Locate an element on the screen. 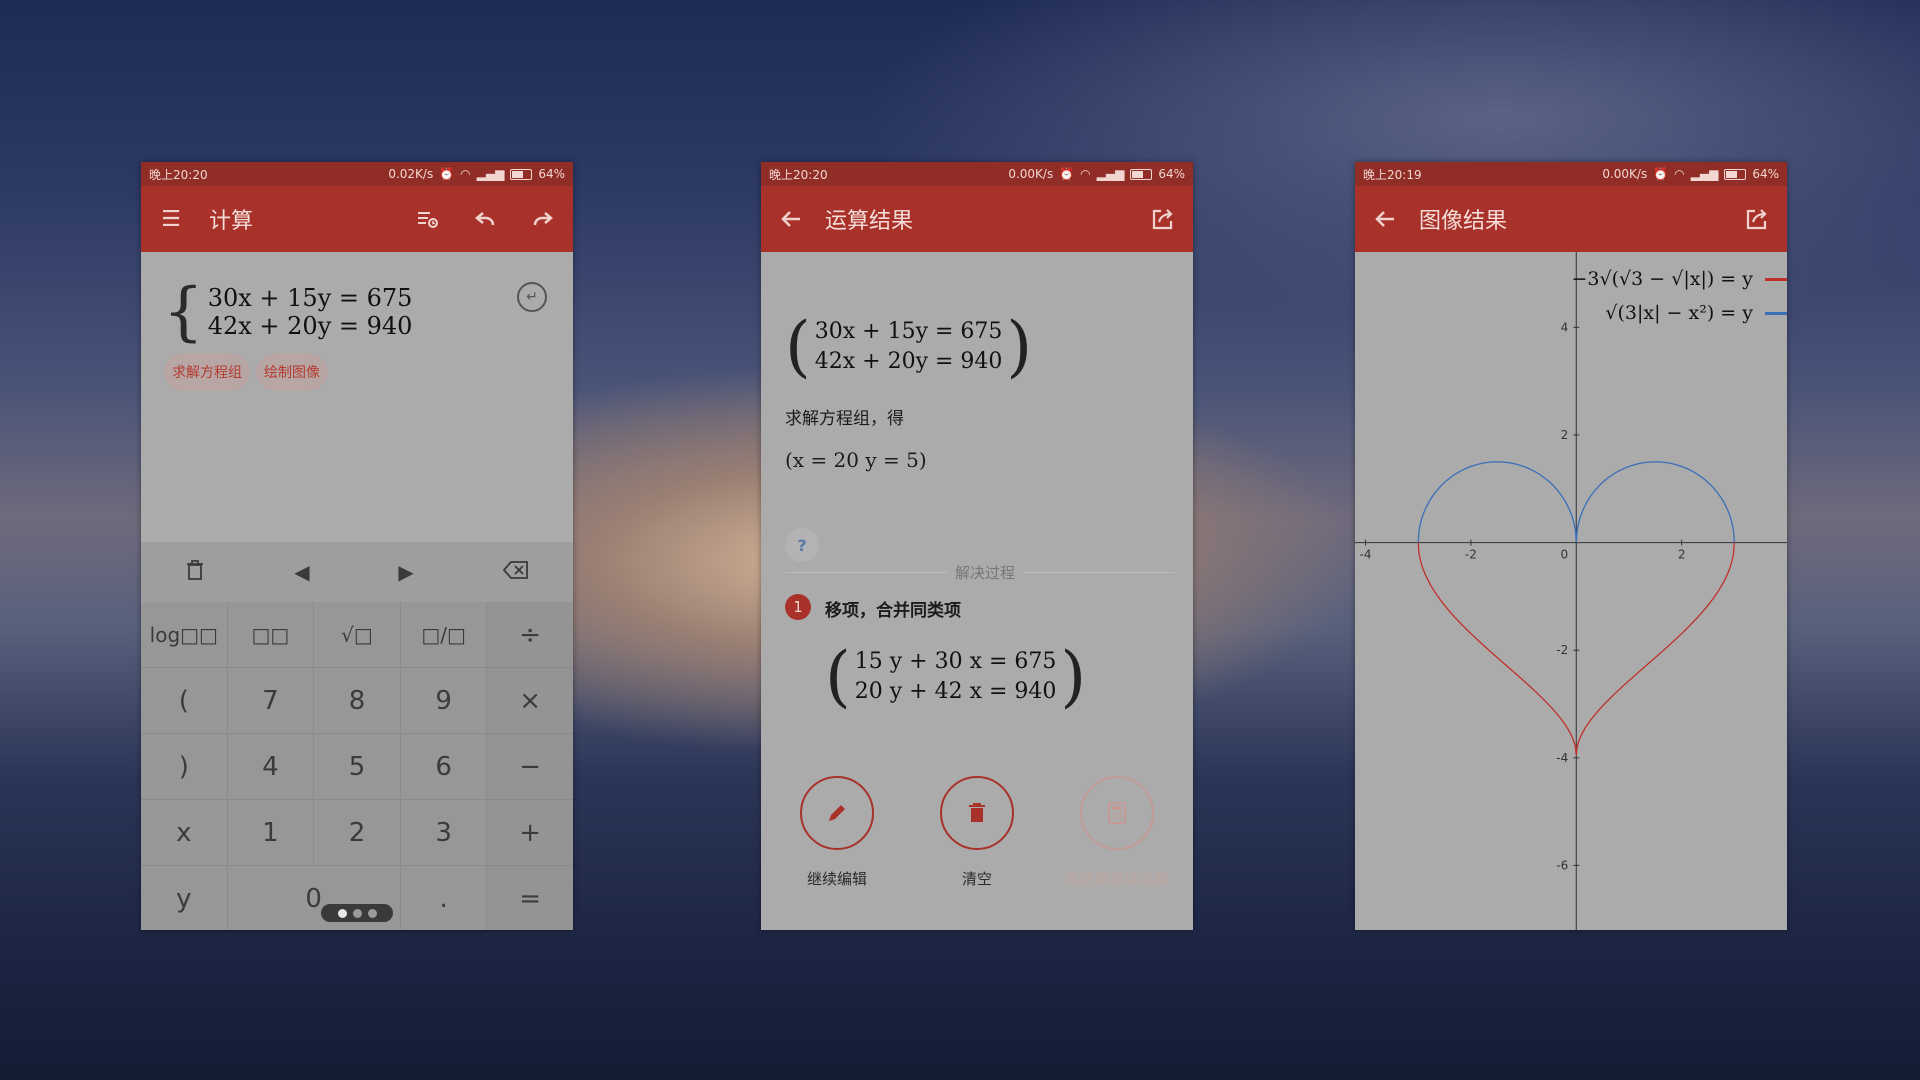 The image size is (1920, 1080). legend-entry-red: −3√(√3 − √|x|) = y is located at coordinates (1679, 279).